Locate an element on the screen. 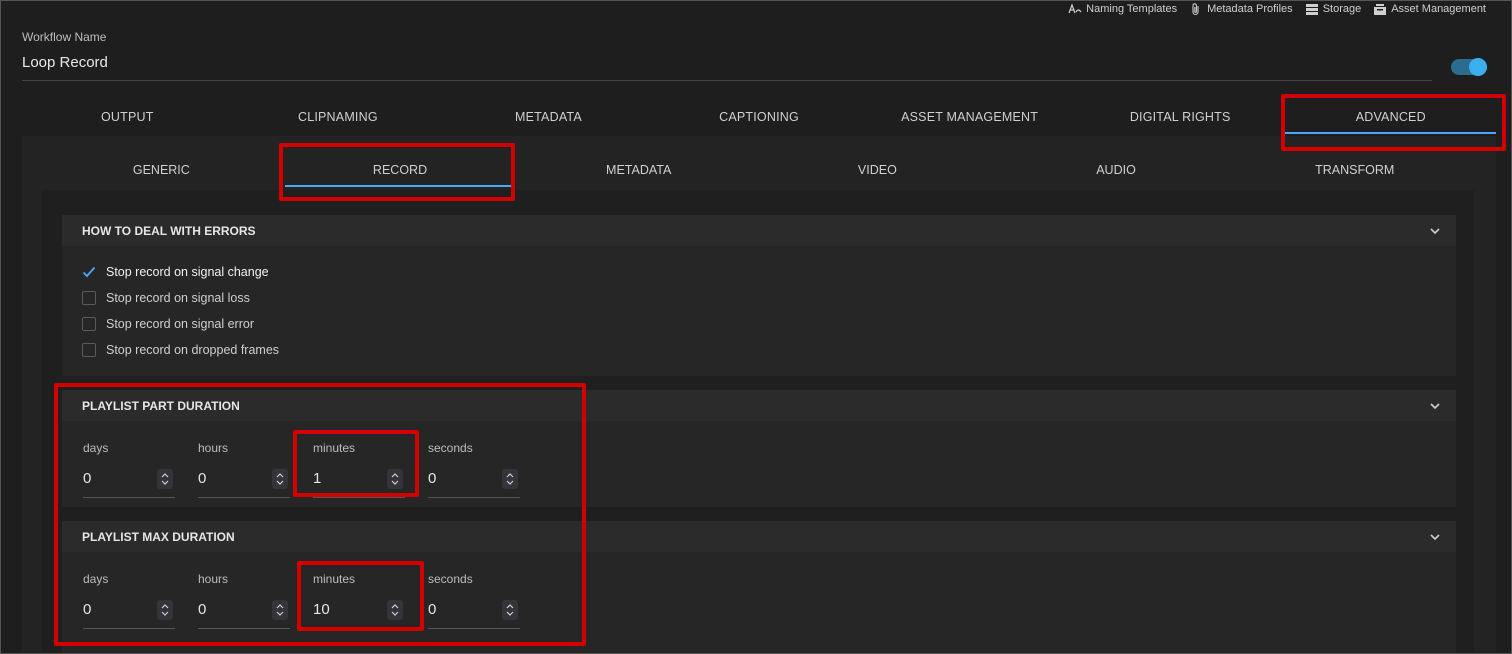 The image size is (1512, 654). part-days-field: days 0 is located at coordinates (129, 469).